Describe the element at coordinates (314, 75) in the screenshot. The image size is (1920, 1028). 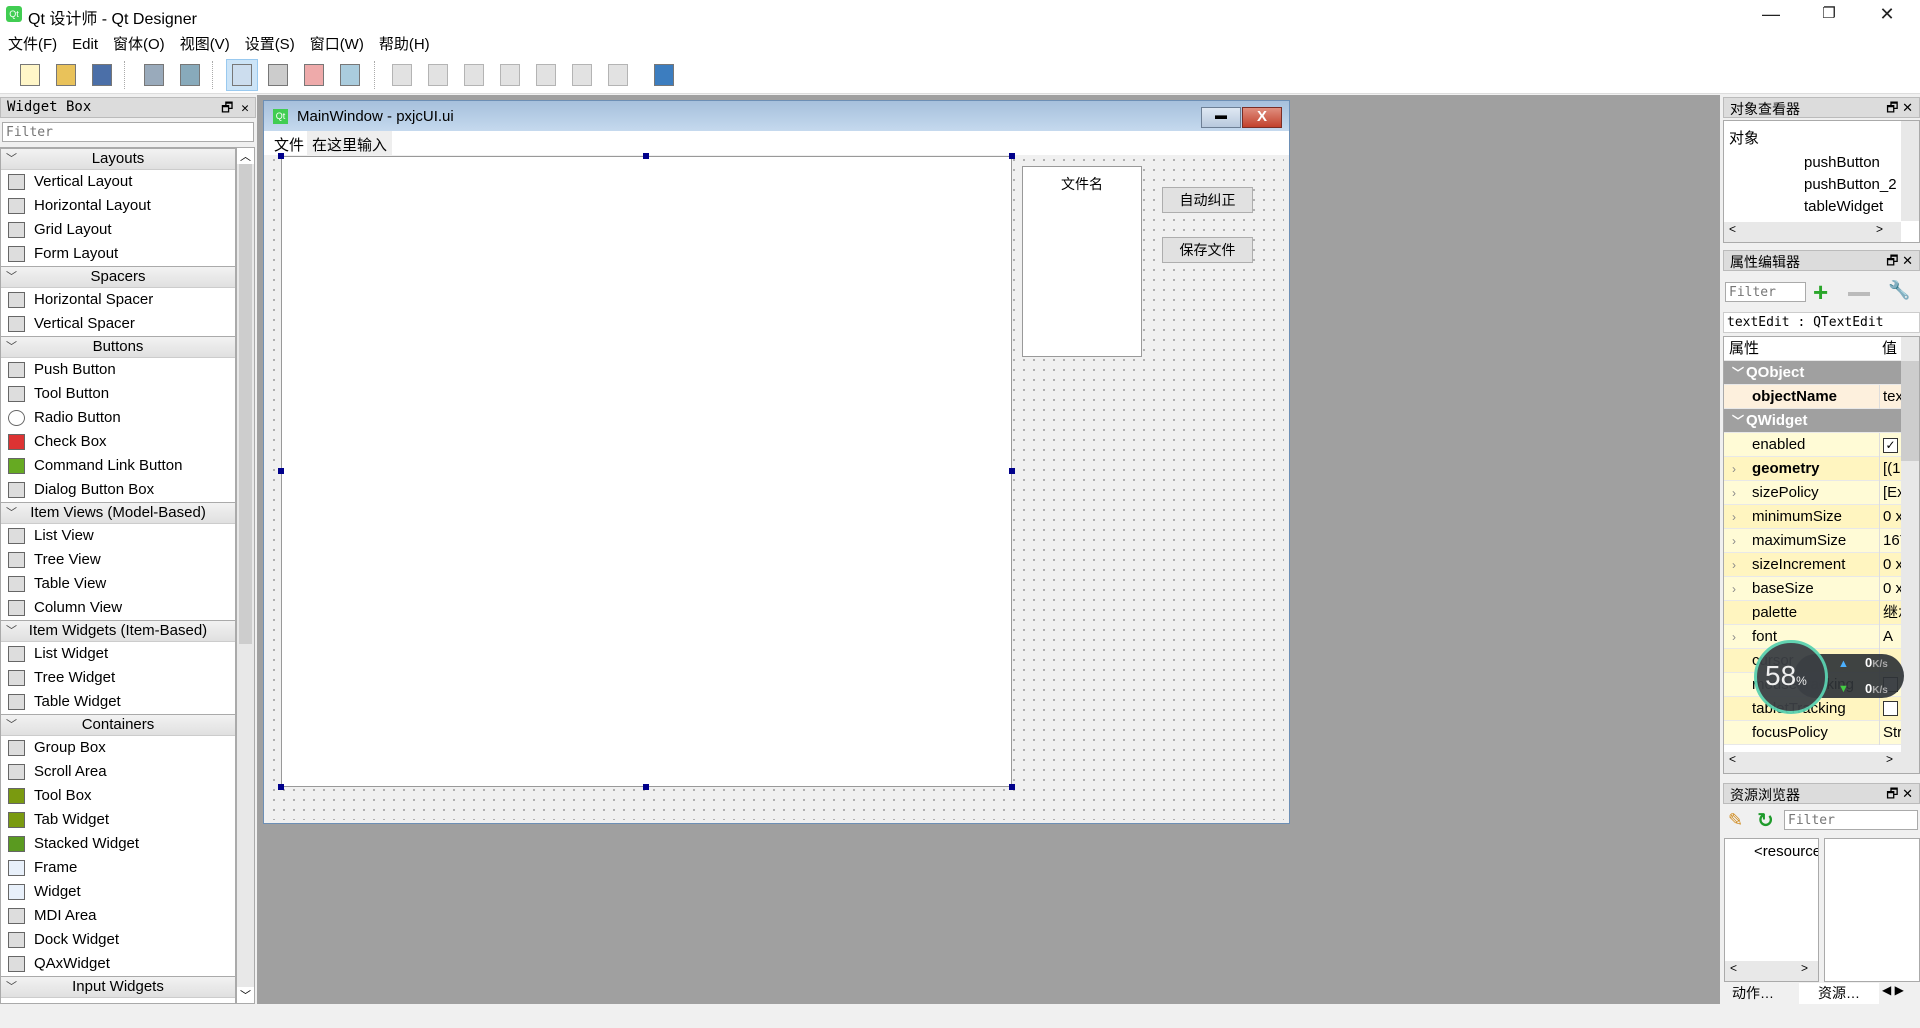
I see `edit-buddies-button` at that location.